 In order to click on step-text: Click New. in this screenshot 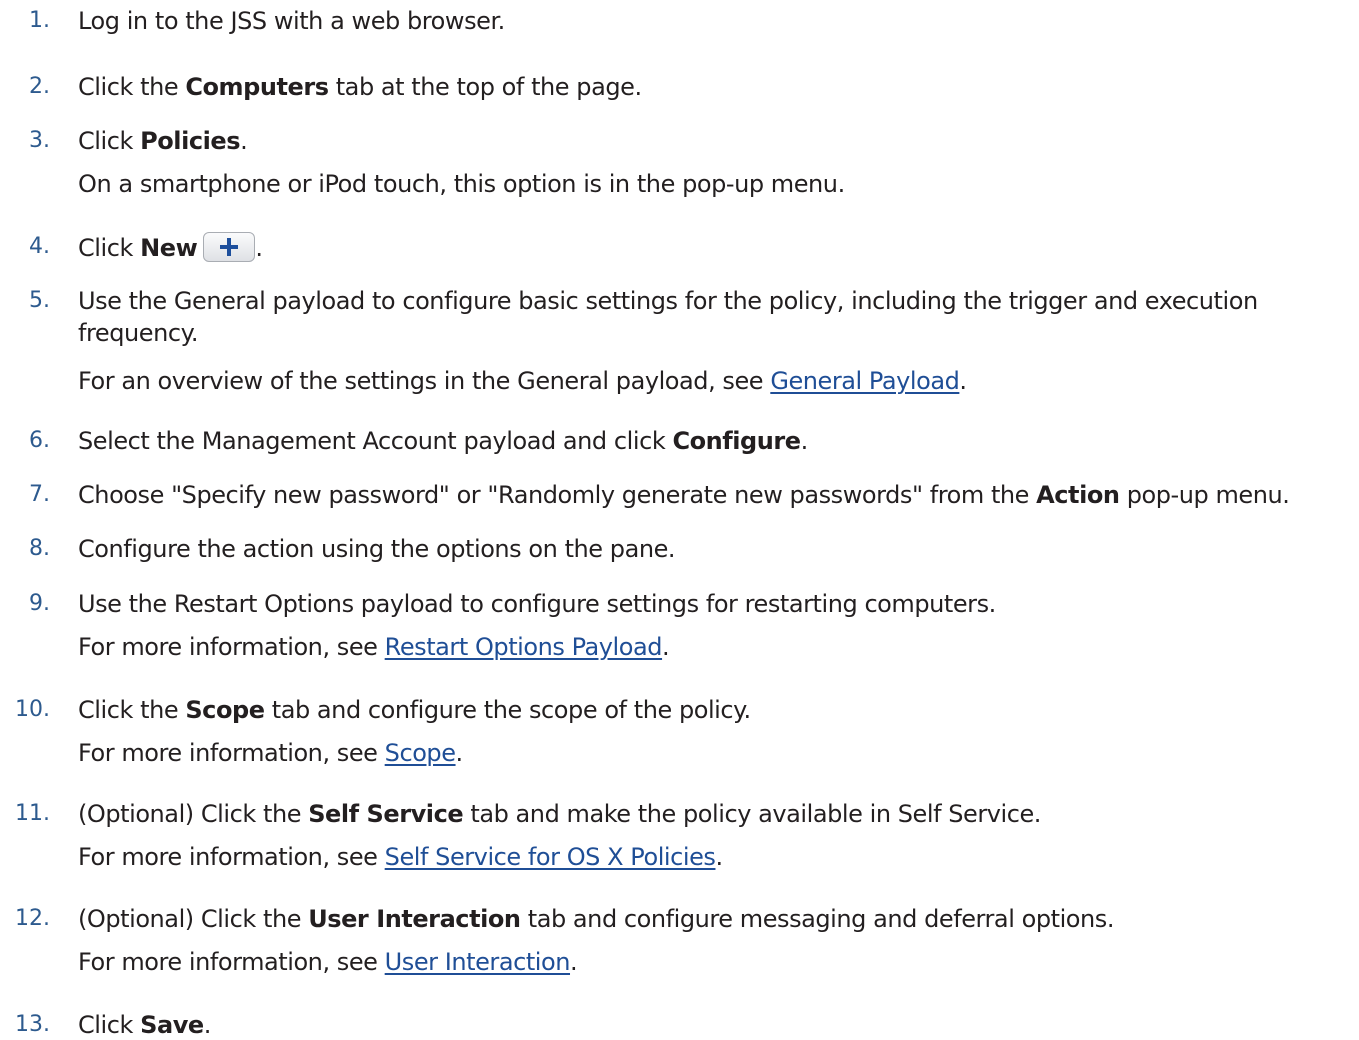, I will do `click(170, 247)`.